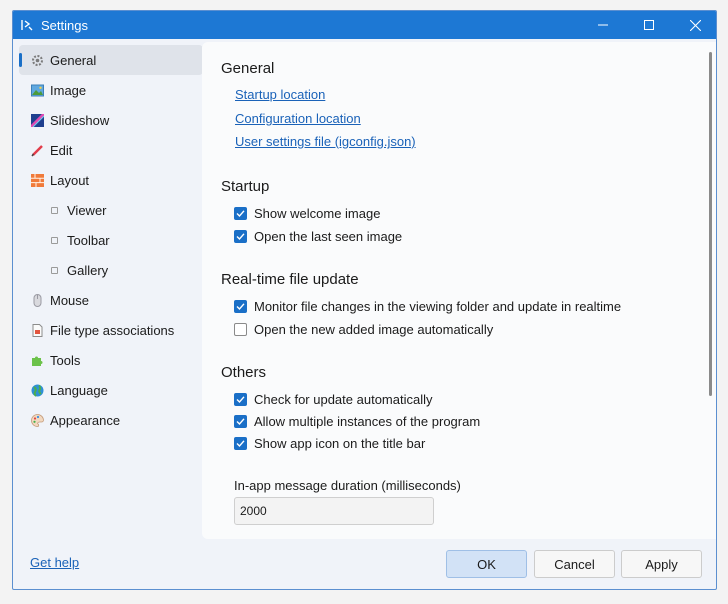 Image resolution: width=728 pixels, height=604 pixels. What do you see at coordinates (54, 562) in the screenshot?
I see `get-help-link: Get help` at bounding box center [54, 562].